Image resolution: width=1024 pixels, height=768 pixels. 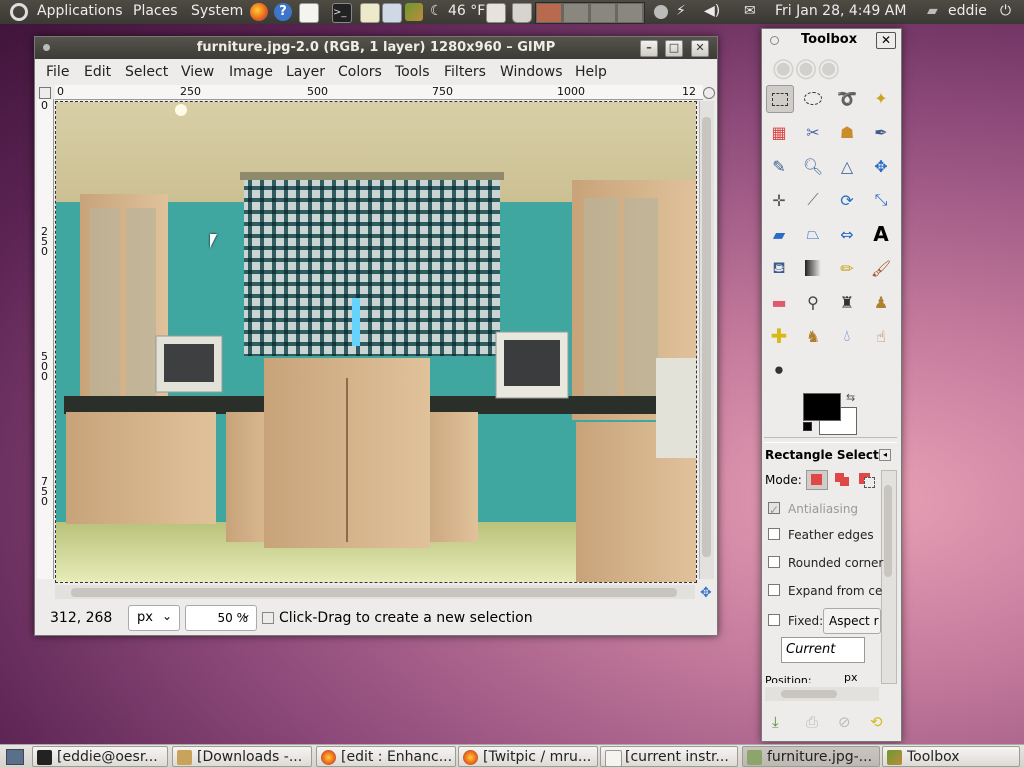 What do you see at coordinates (19, 12) in the screenshot?
I see `ubuntu-logo-icon` at bounding box center [19, 12].